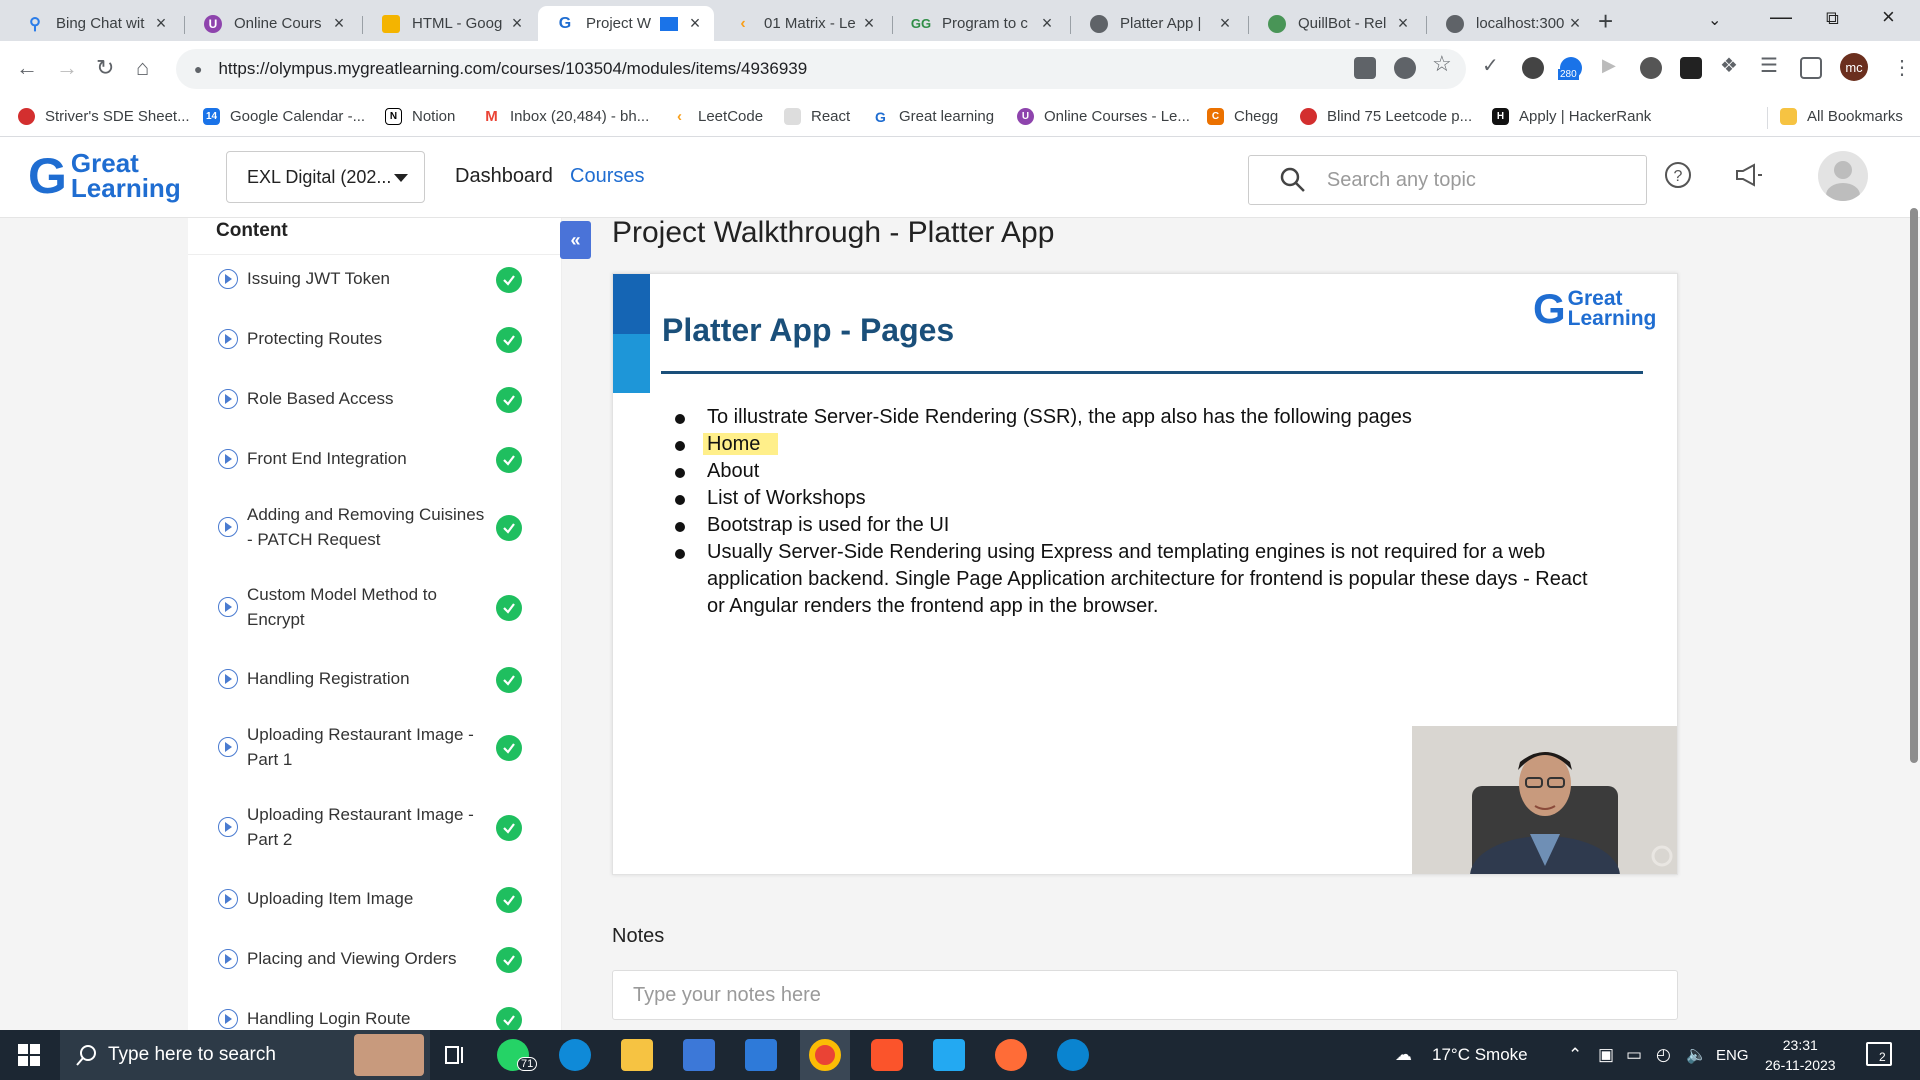  Describe the element at coordinates (1493, 65) in the screenshot. I see `check-extension-icon: ✓` at that location.